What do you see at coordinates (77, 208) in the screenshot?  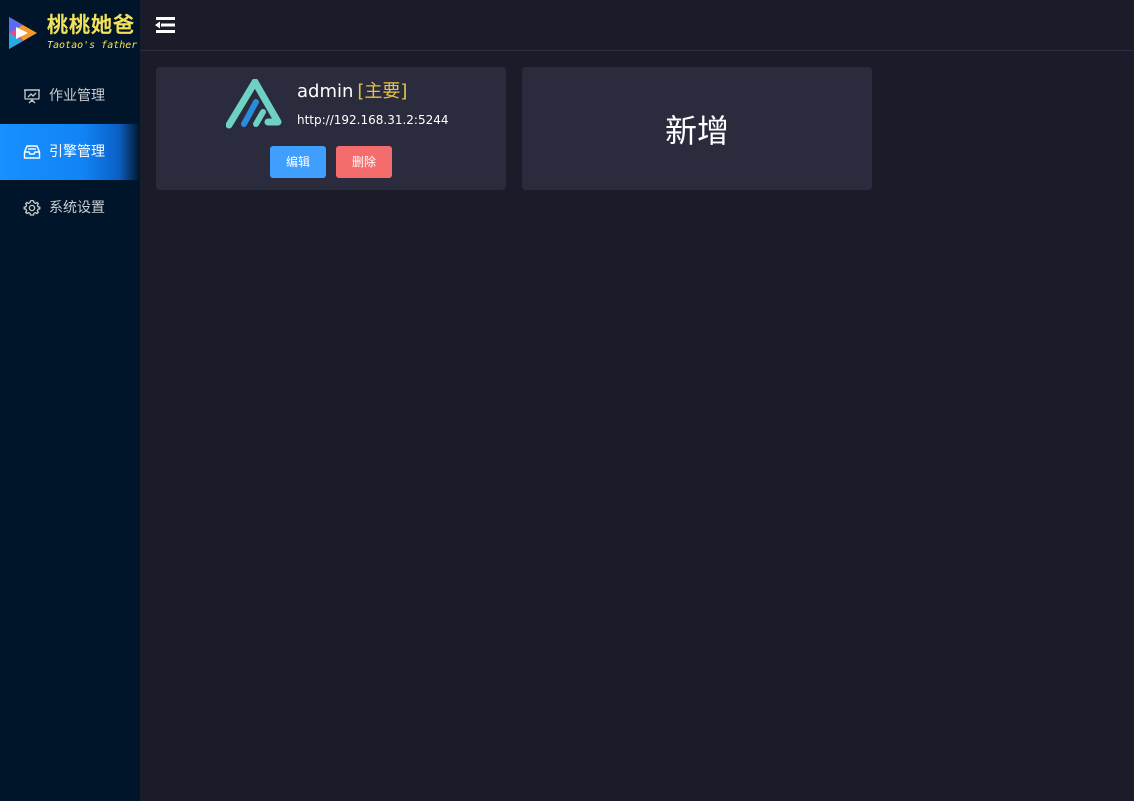 I see `sidebar-item-label: 系统设置` at bounding box center [77, 208].